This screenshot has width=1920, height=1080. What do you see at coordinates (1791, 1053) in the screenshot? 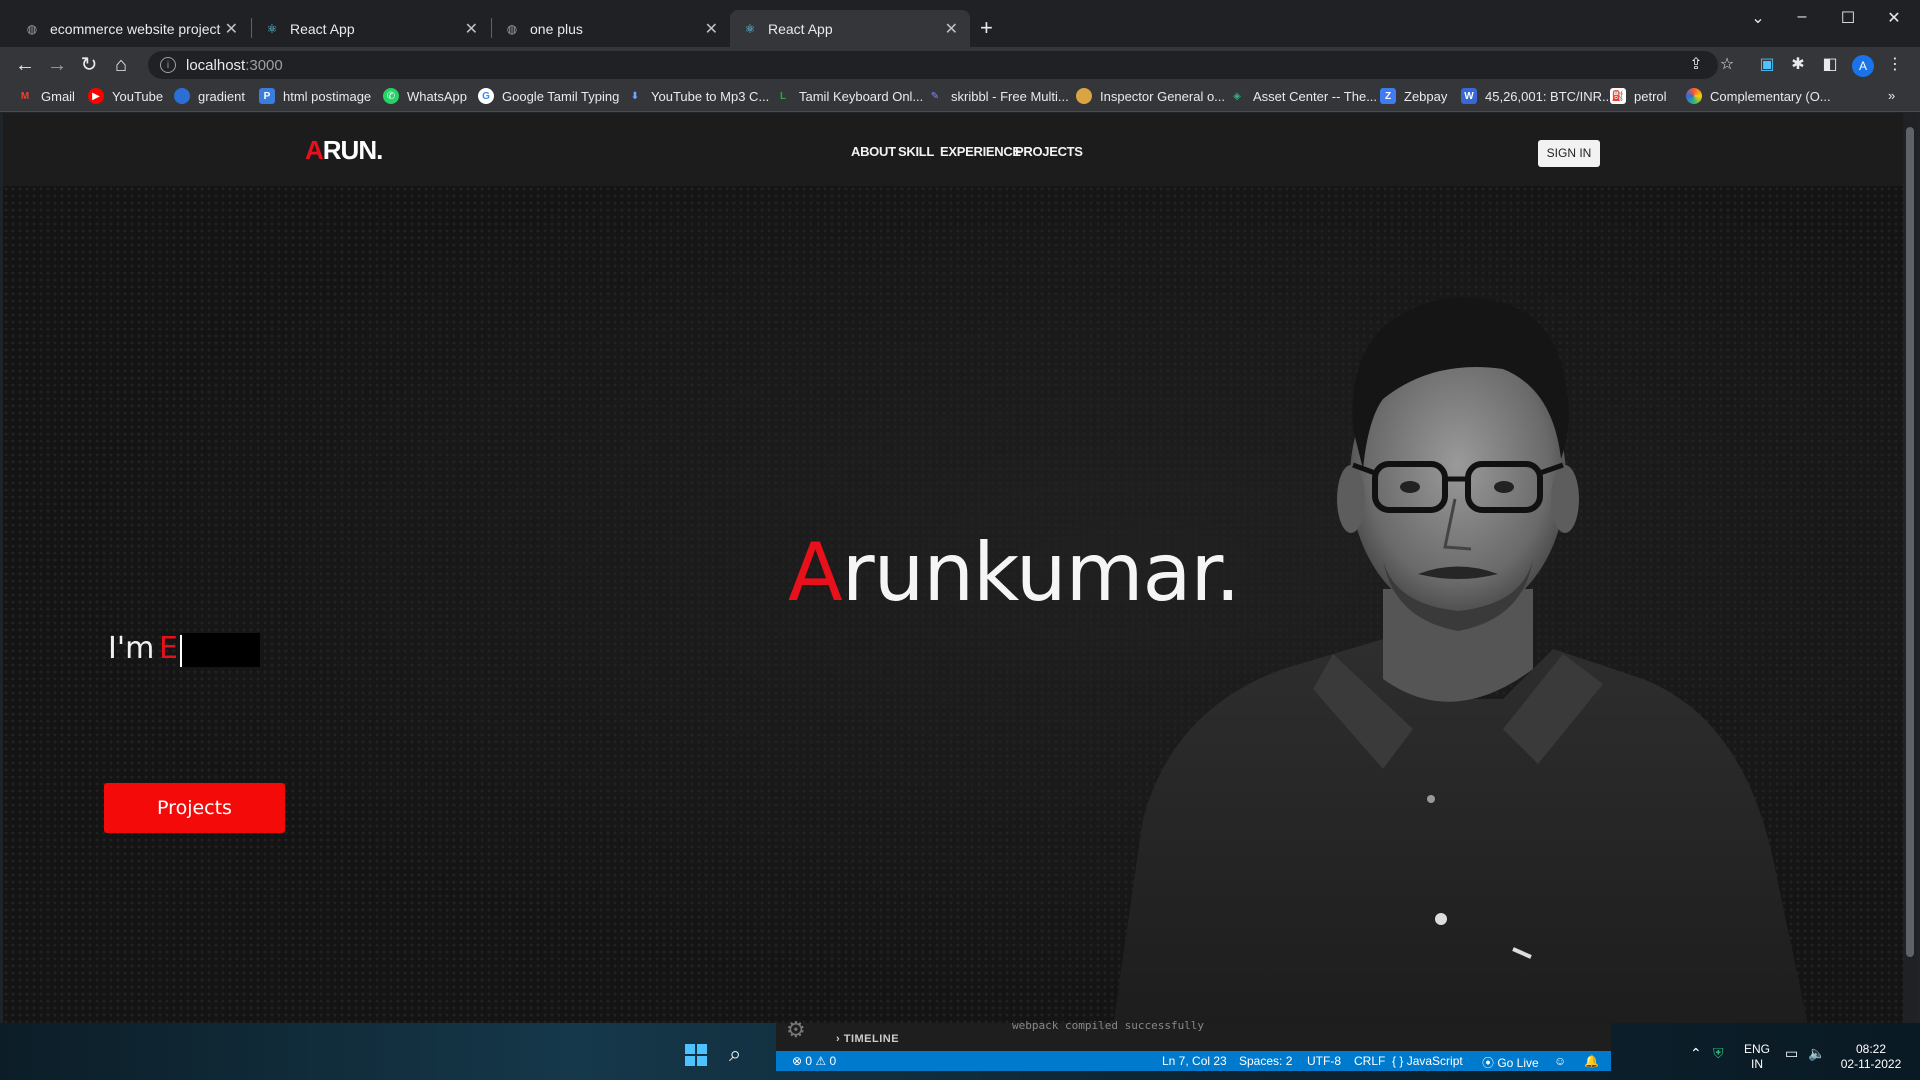
I see `network-icon: ▭` at bounding box center [1791, 1053].